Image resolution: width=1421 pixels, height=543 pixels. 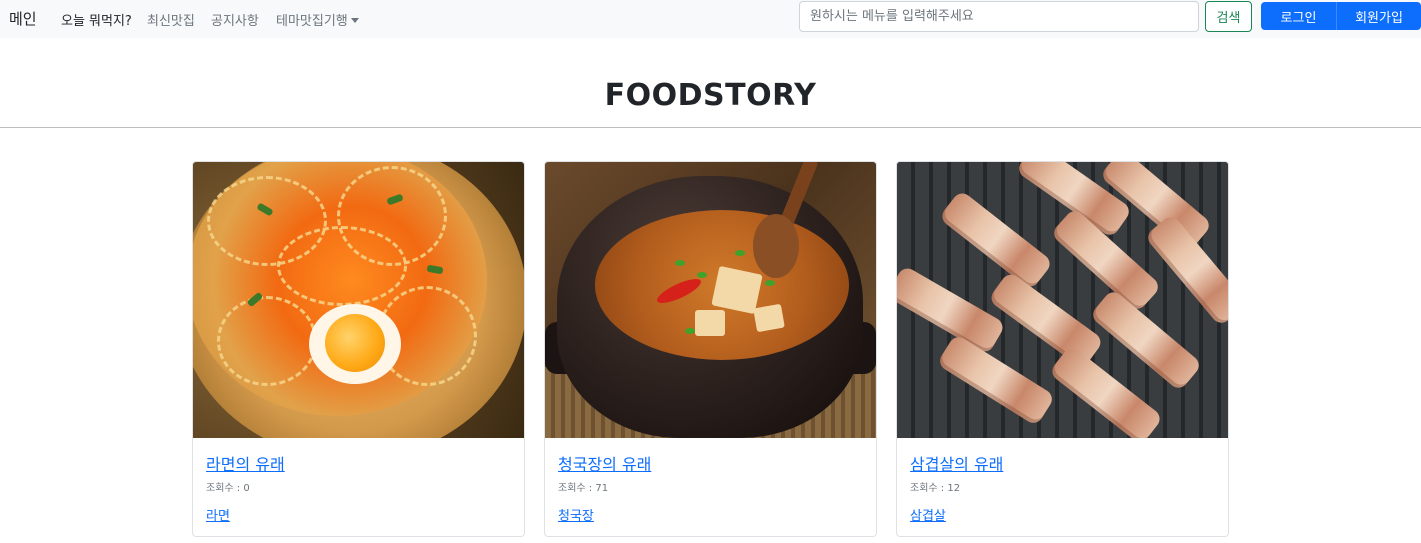 I want to click on card-tag-link: 라면, so click(x=218, y=514).